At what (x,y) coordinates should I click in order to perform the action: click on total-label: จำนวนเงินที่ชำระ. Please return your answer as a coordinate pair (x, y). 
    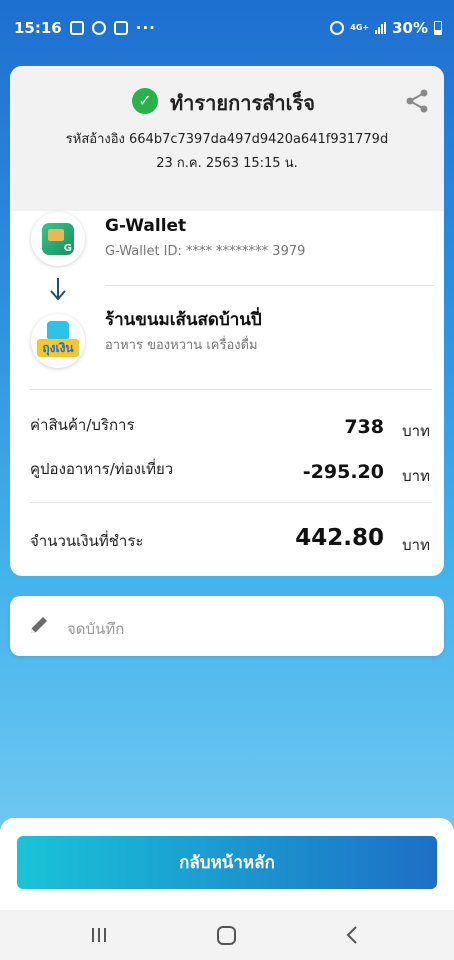
    Looking at the image, I should click on (87, 541).